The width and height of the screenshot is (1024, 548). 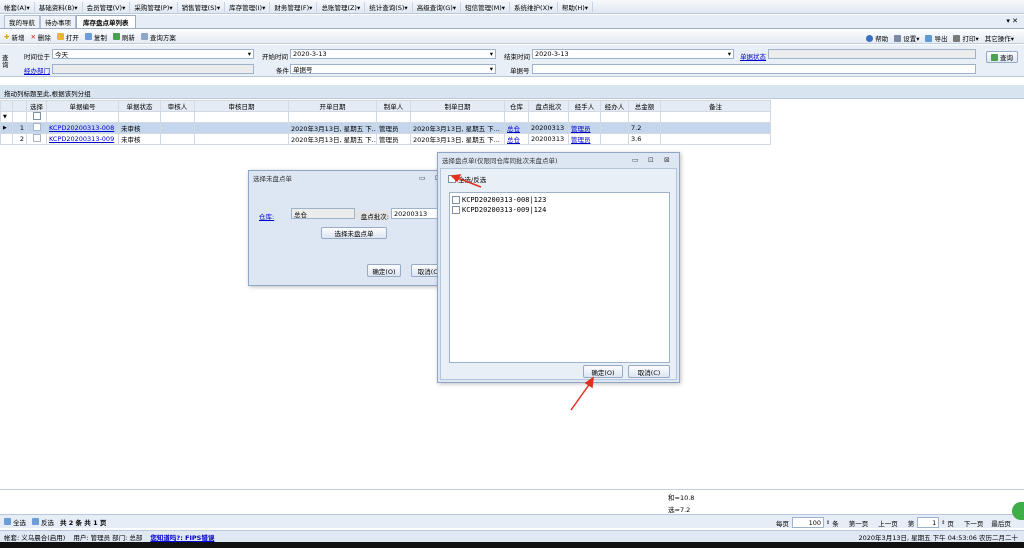 What do you see at coordinates (581, 396) in the screenshot?
I see `arrow-to-ok` at bounding box center [581, 396].